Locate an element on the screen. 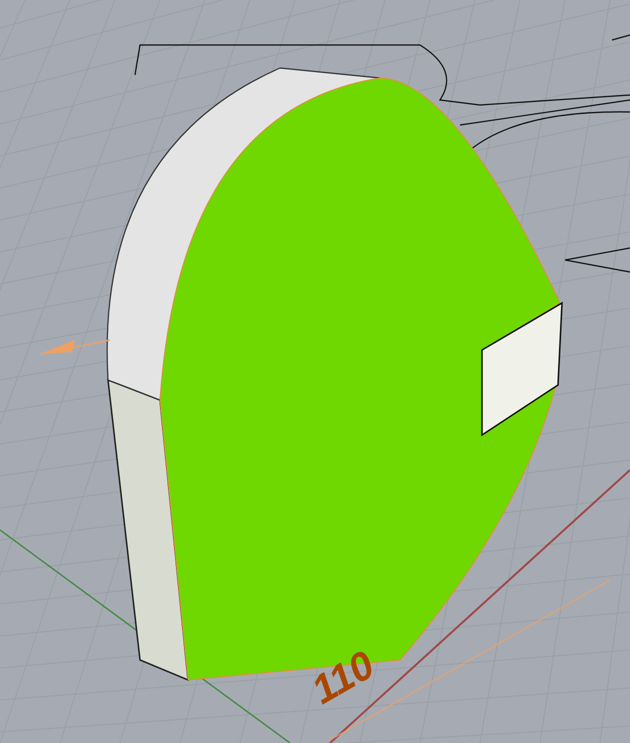 Image resolution: width=630 pixels, height=743 pixels. dimension-arrow-icon is located at coordinates (75, 347).